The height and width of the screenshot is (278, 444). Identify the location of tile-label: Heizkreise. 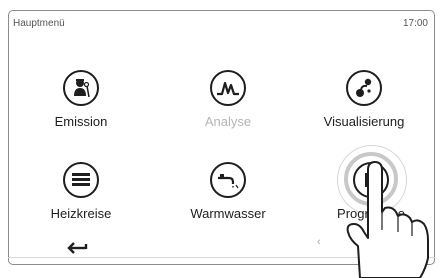
(81, 213).